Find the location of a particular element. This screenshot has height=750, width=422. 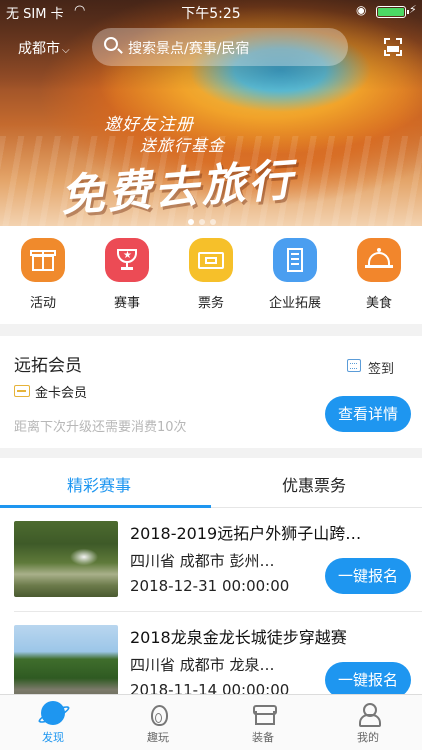

nav-discover: 发现 is located at coordinates (53, 723).